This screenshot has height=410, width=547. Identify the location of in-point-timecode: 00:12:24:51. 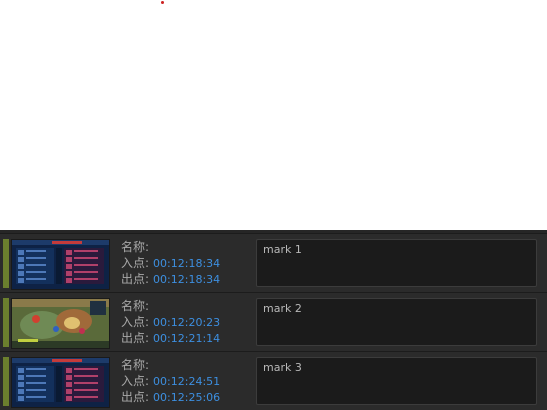
(186, 381).